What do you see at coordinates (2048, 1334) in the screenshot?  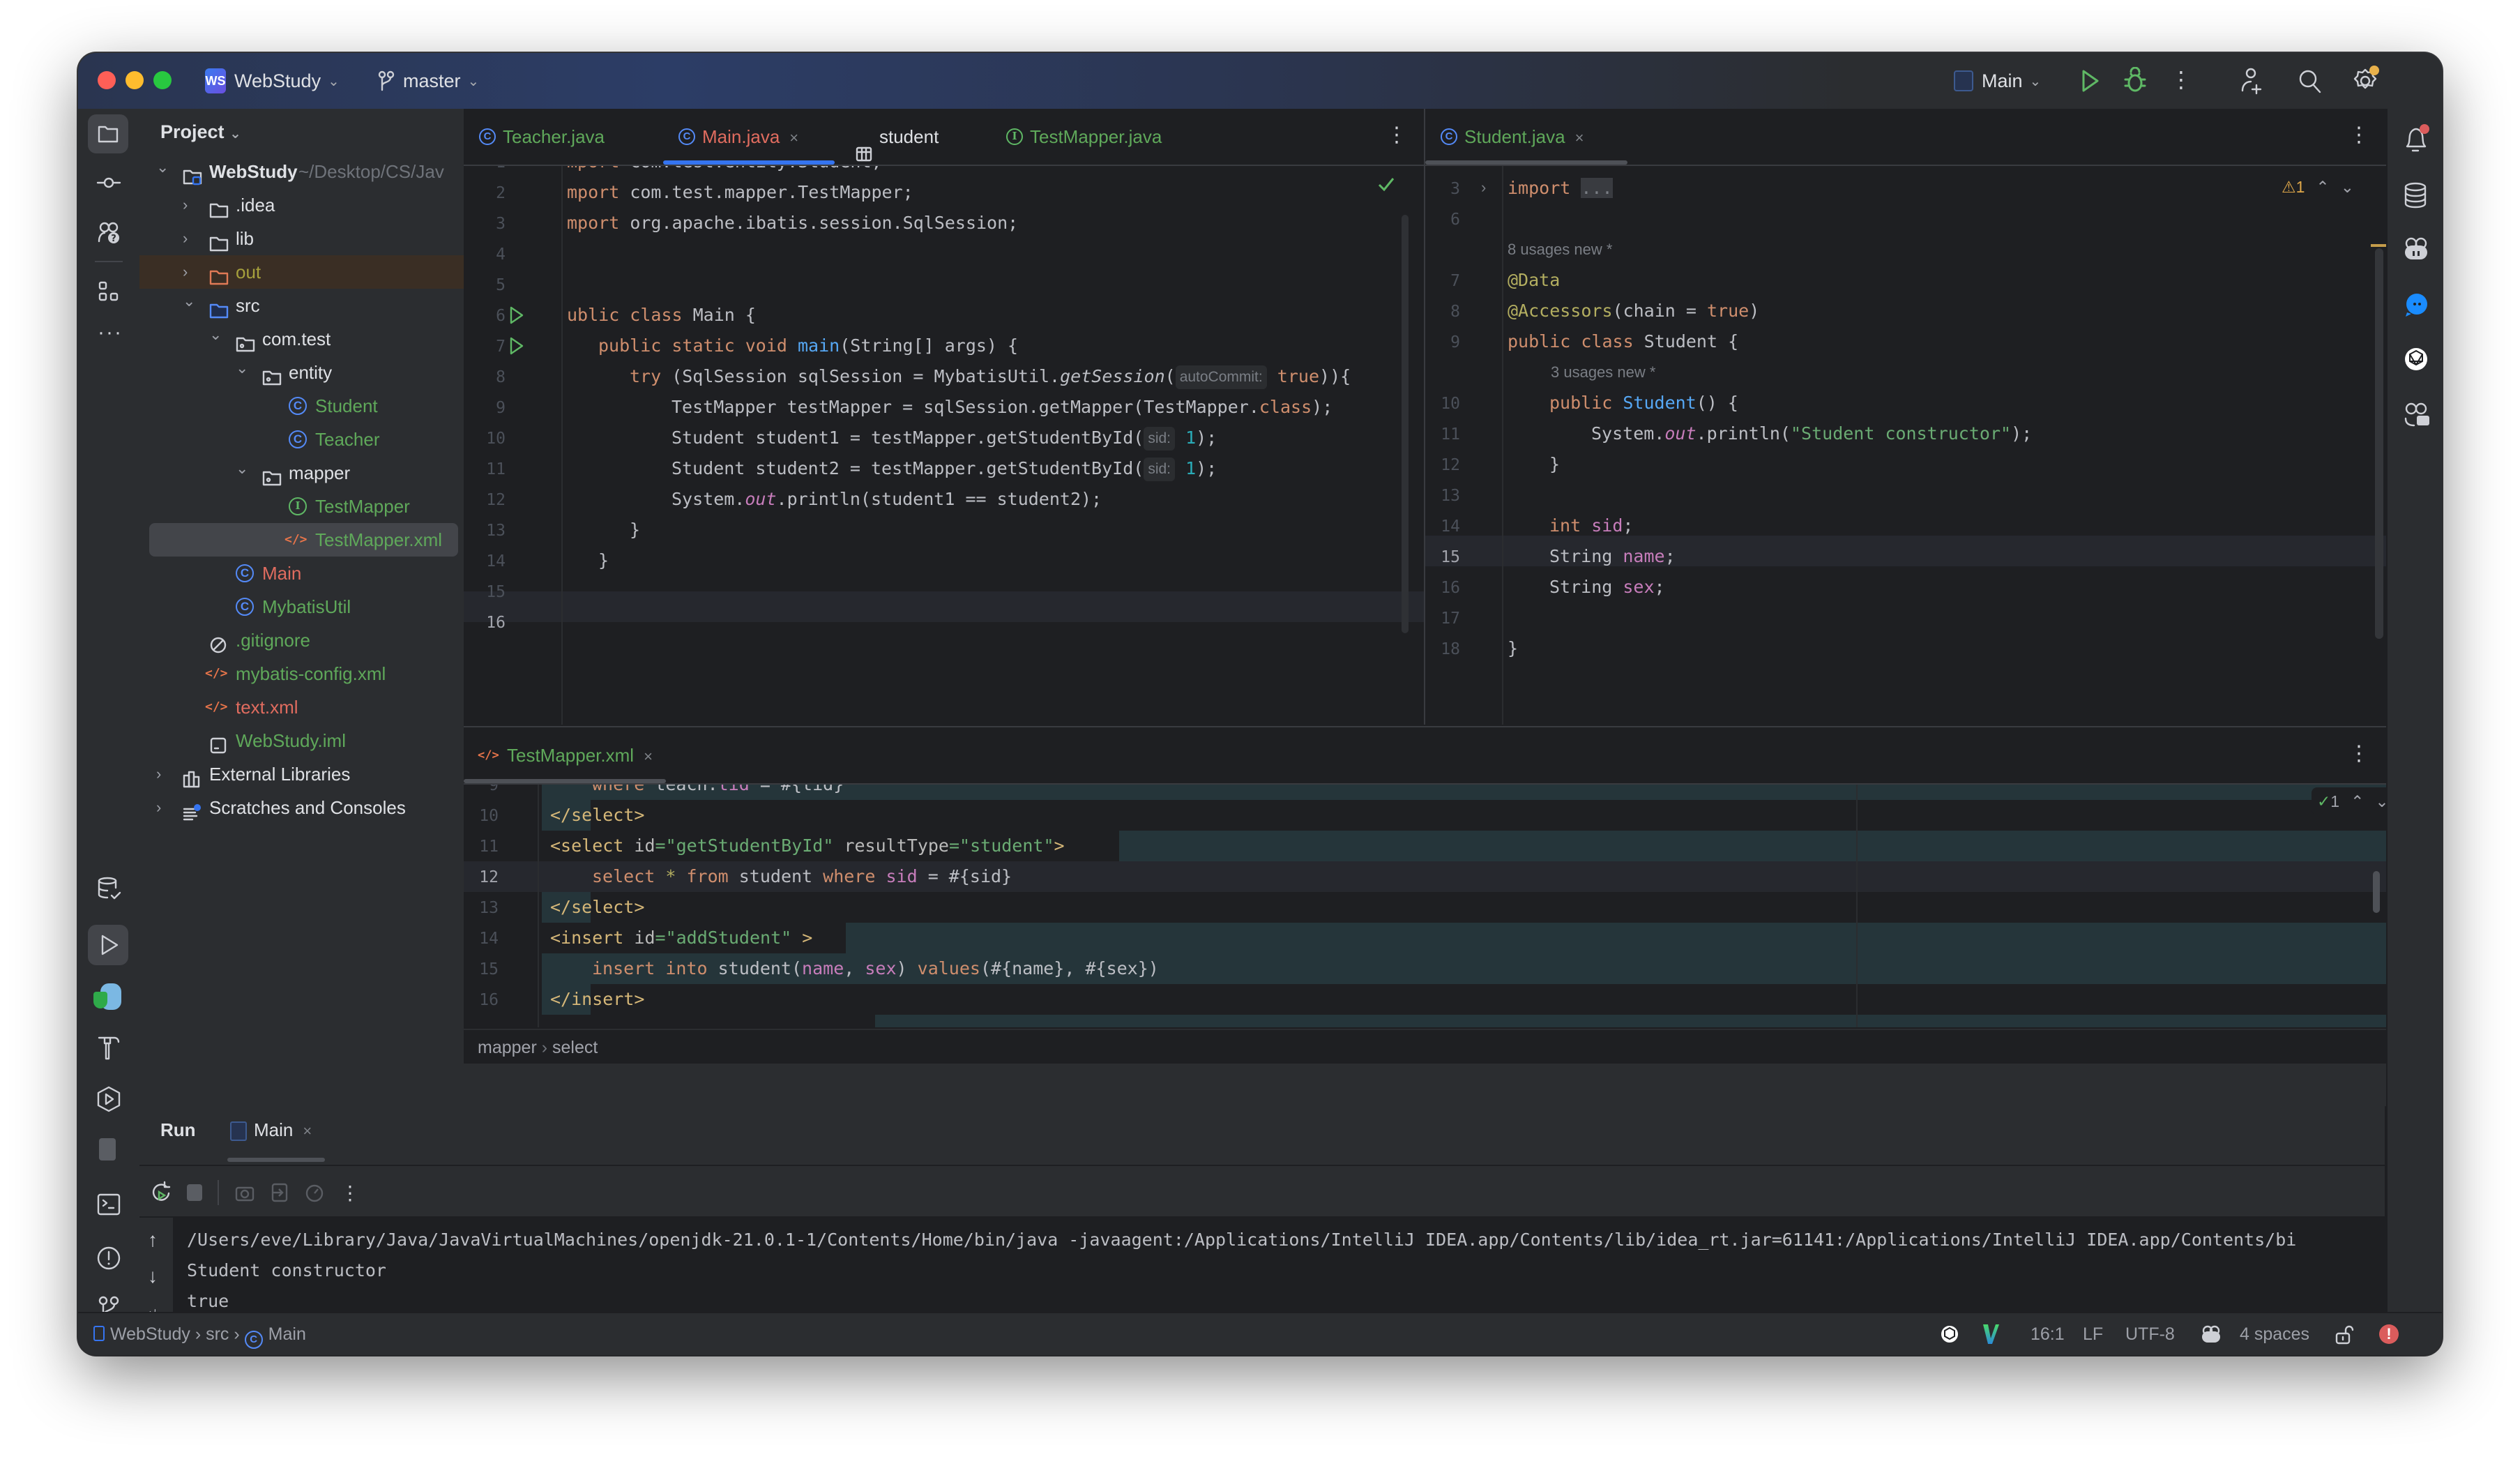 I see `cursor-position: 16:1` at bounding box center [2048, 1334].